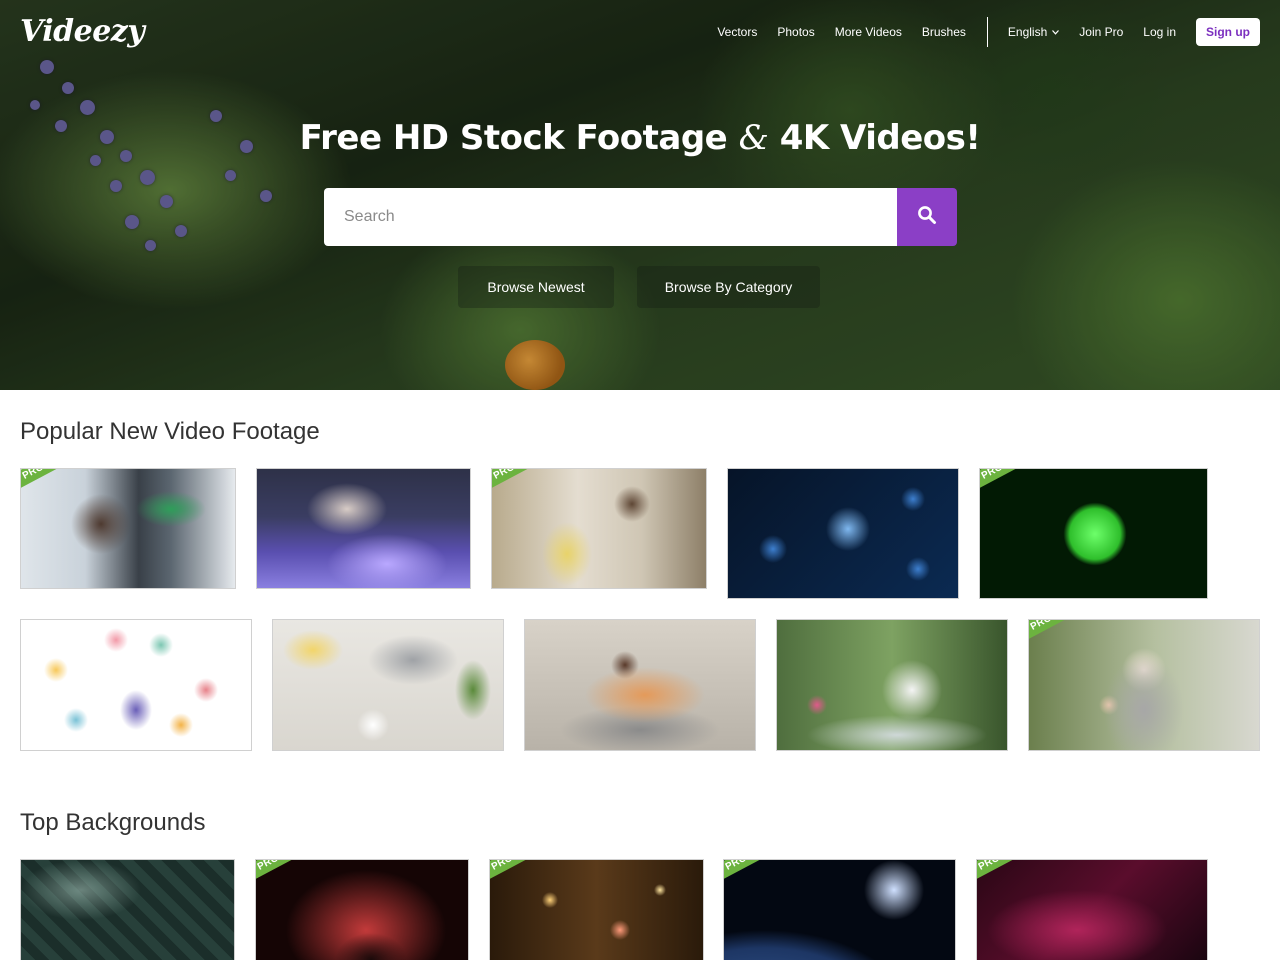  I want to click on language-label: English, so click(1027, 32).